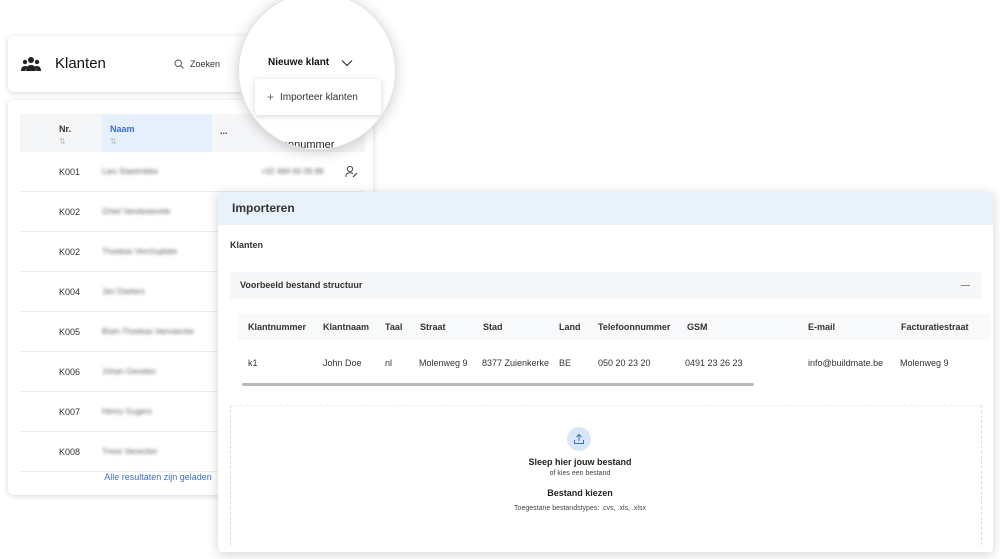 Image resolution: width=1000 pixels, height=559 pixels. I want to click on example-column-header: Straat, so click(433, 327).